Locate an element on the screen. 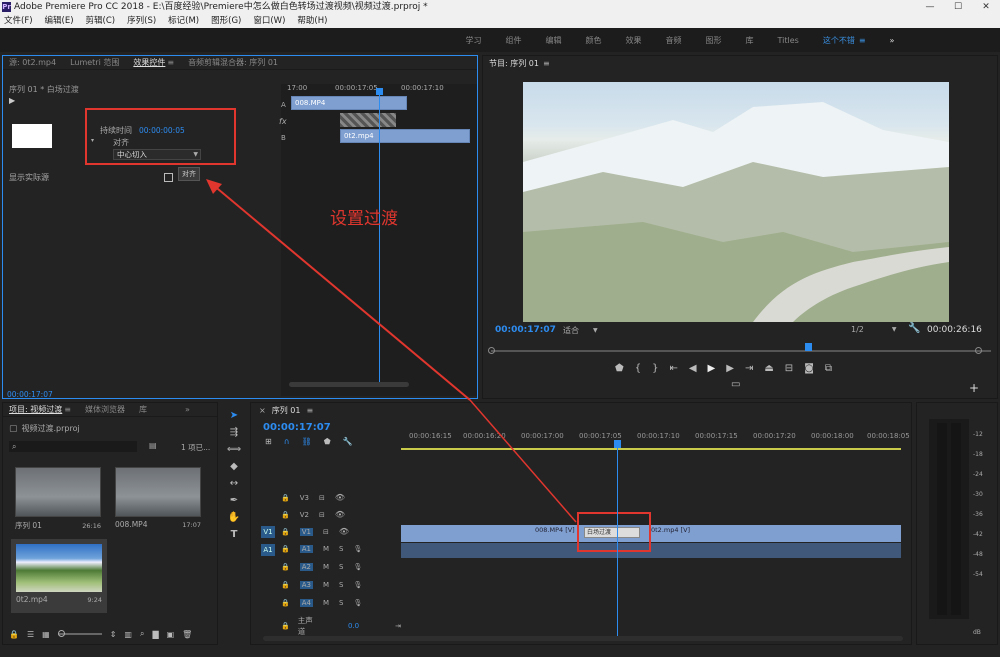  arrow-head-settings is located at coordinates (214, 186).